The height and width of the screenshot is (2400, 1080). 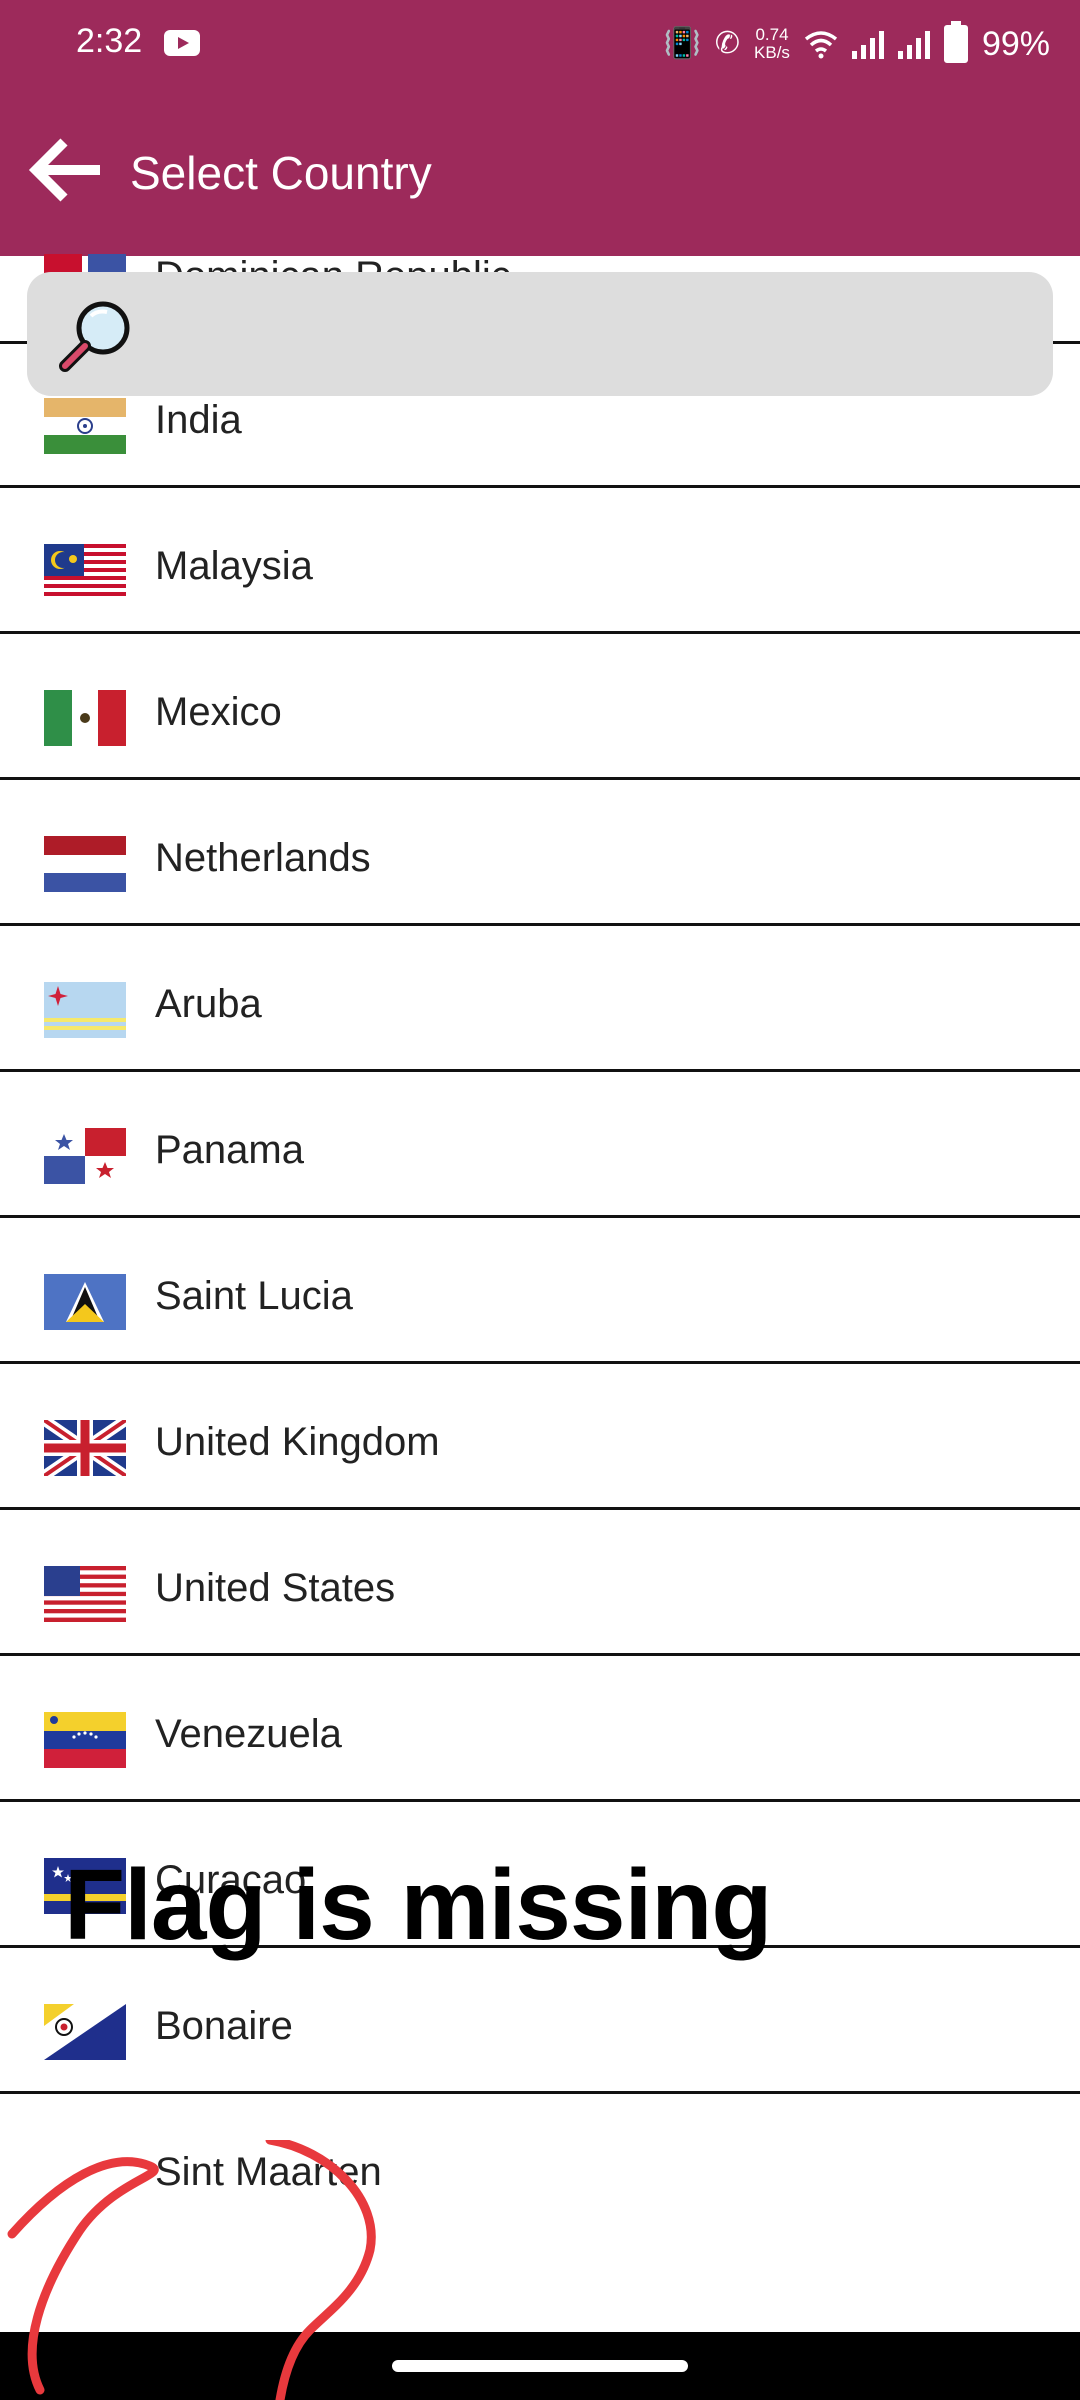 I want to click on status-time: 2:32, so click(x=109, y=41).